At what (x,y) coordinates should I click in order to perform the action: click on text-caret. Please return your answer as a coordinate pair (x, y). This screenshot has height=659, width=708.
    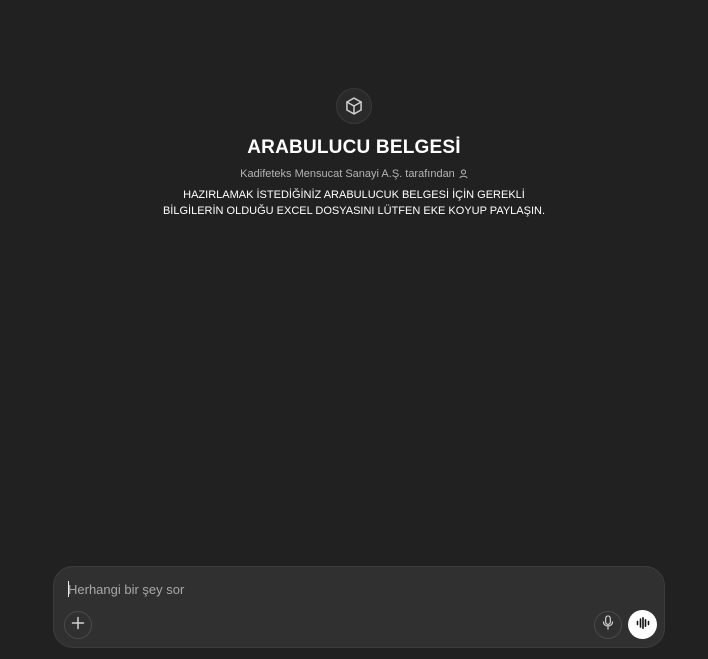
    Looking at the image, I should click on (68, 589).